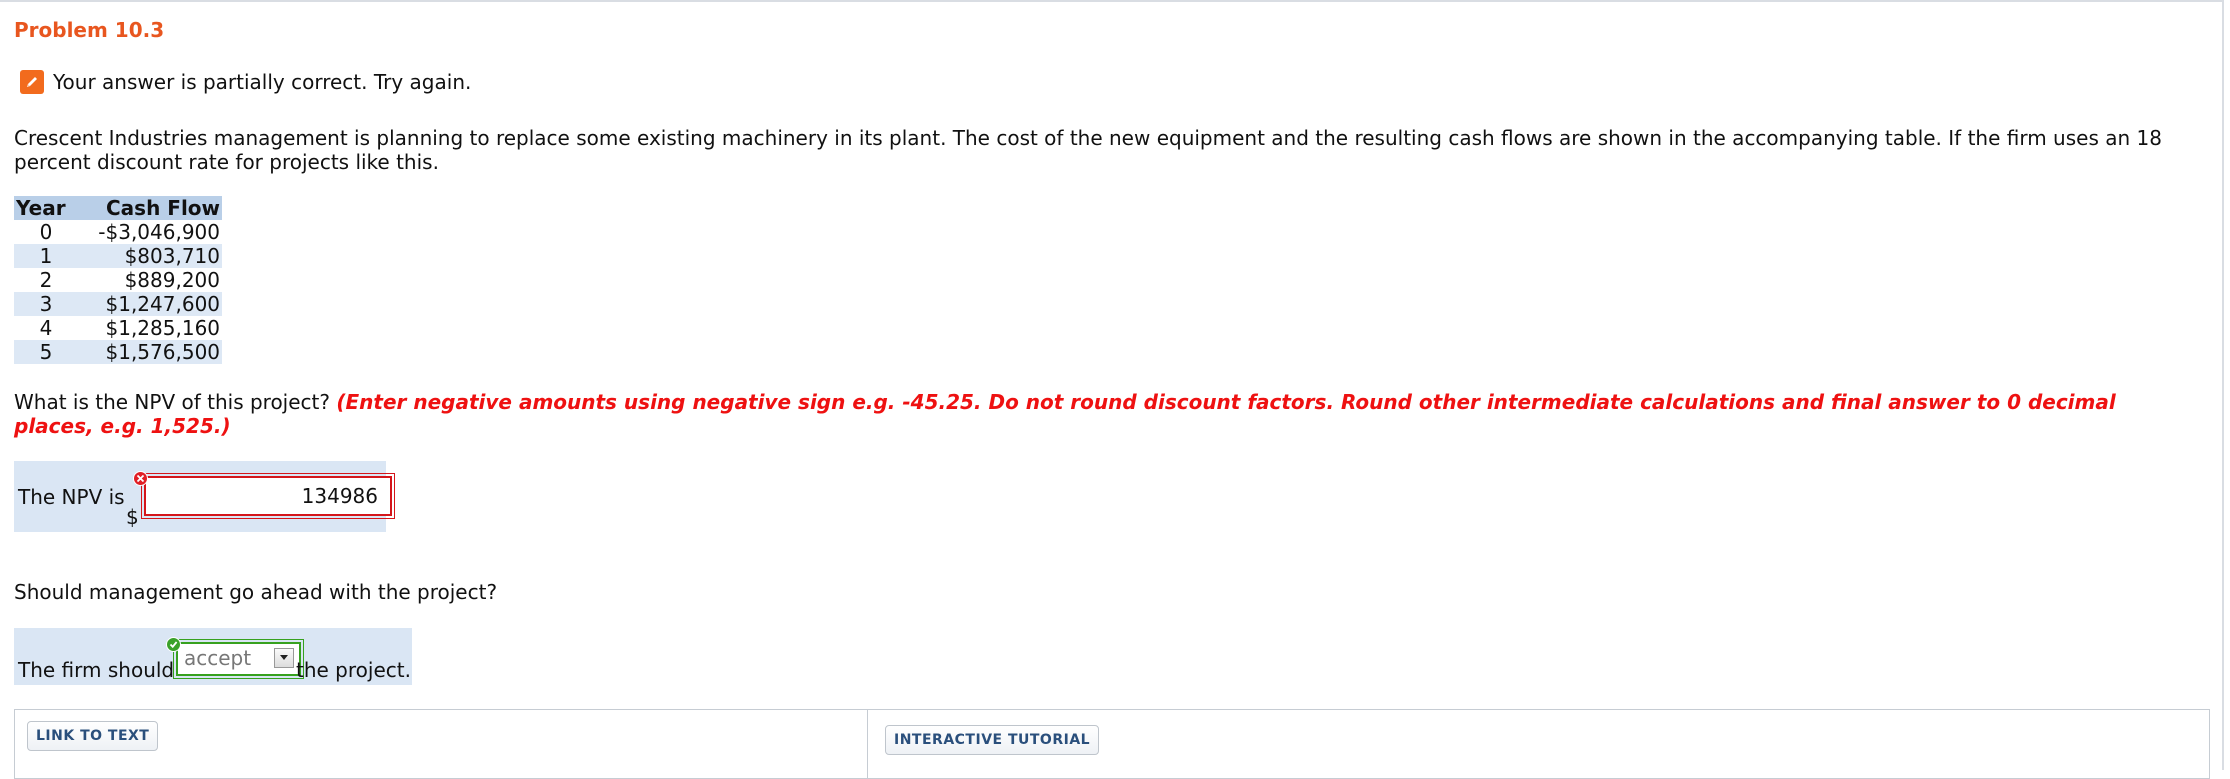  Describe the element at coordinates (218, 658) in the screenshot. I see `decision-selected-value: accept` at that location.